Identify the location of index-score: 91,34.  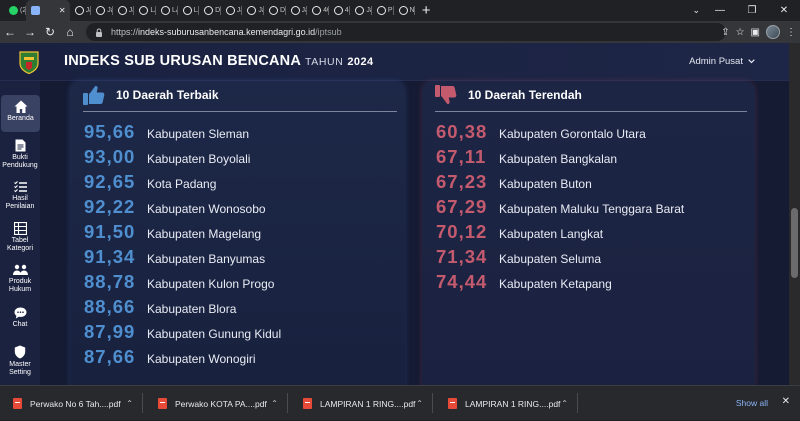
(110, 256).